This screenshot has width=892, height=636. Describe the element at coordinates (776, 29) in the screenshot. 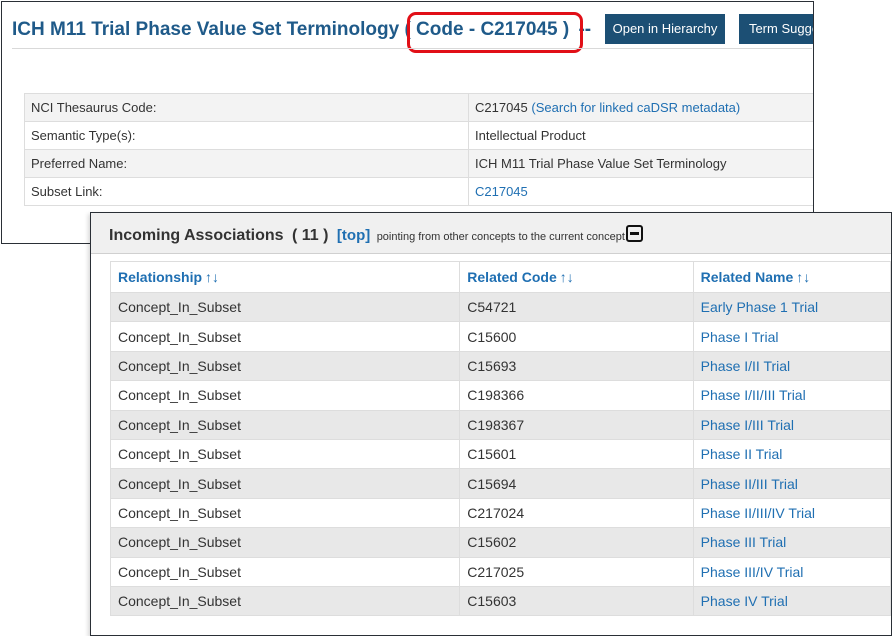

I see `term-suggestion-button: Term Sugge` at that location.